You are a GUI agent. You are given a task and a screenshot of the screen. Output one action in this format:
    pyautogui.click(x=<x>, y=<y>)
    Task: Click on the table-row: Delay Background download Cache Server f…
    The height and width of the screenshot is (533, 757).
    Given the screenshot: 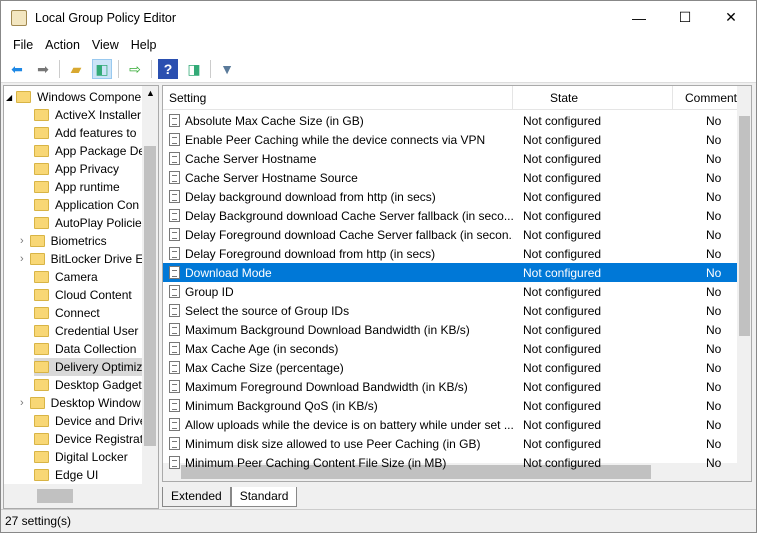 What is the action you would take?
    pyautogui.click(x=450, y=215)
    